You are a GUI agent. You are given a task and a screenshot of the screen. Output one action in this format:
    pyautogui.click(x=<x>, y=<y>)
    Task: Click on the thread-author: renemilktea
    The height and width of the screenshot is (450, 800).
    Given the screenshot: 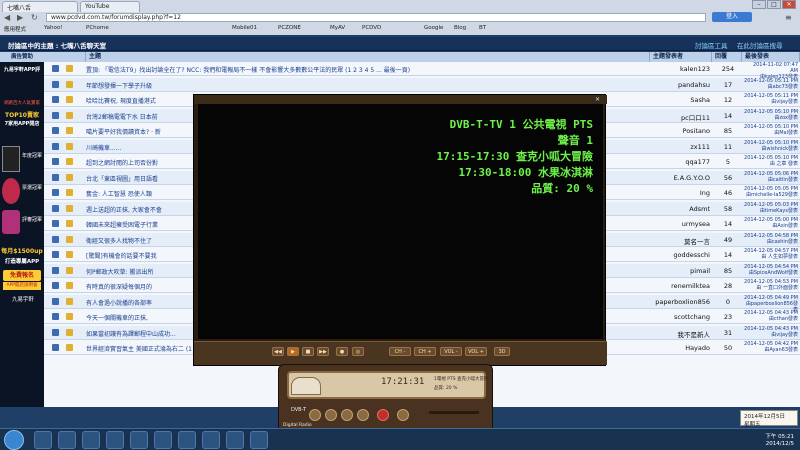 What is the action you would take?
    pyautogui.click(x=681, y=286)
    